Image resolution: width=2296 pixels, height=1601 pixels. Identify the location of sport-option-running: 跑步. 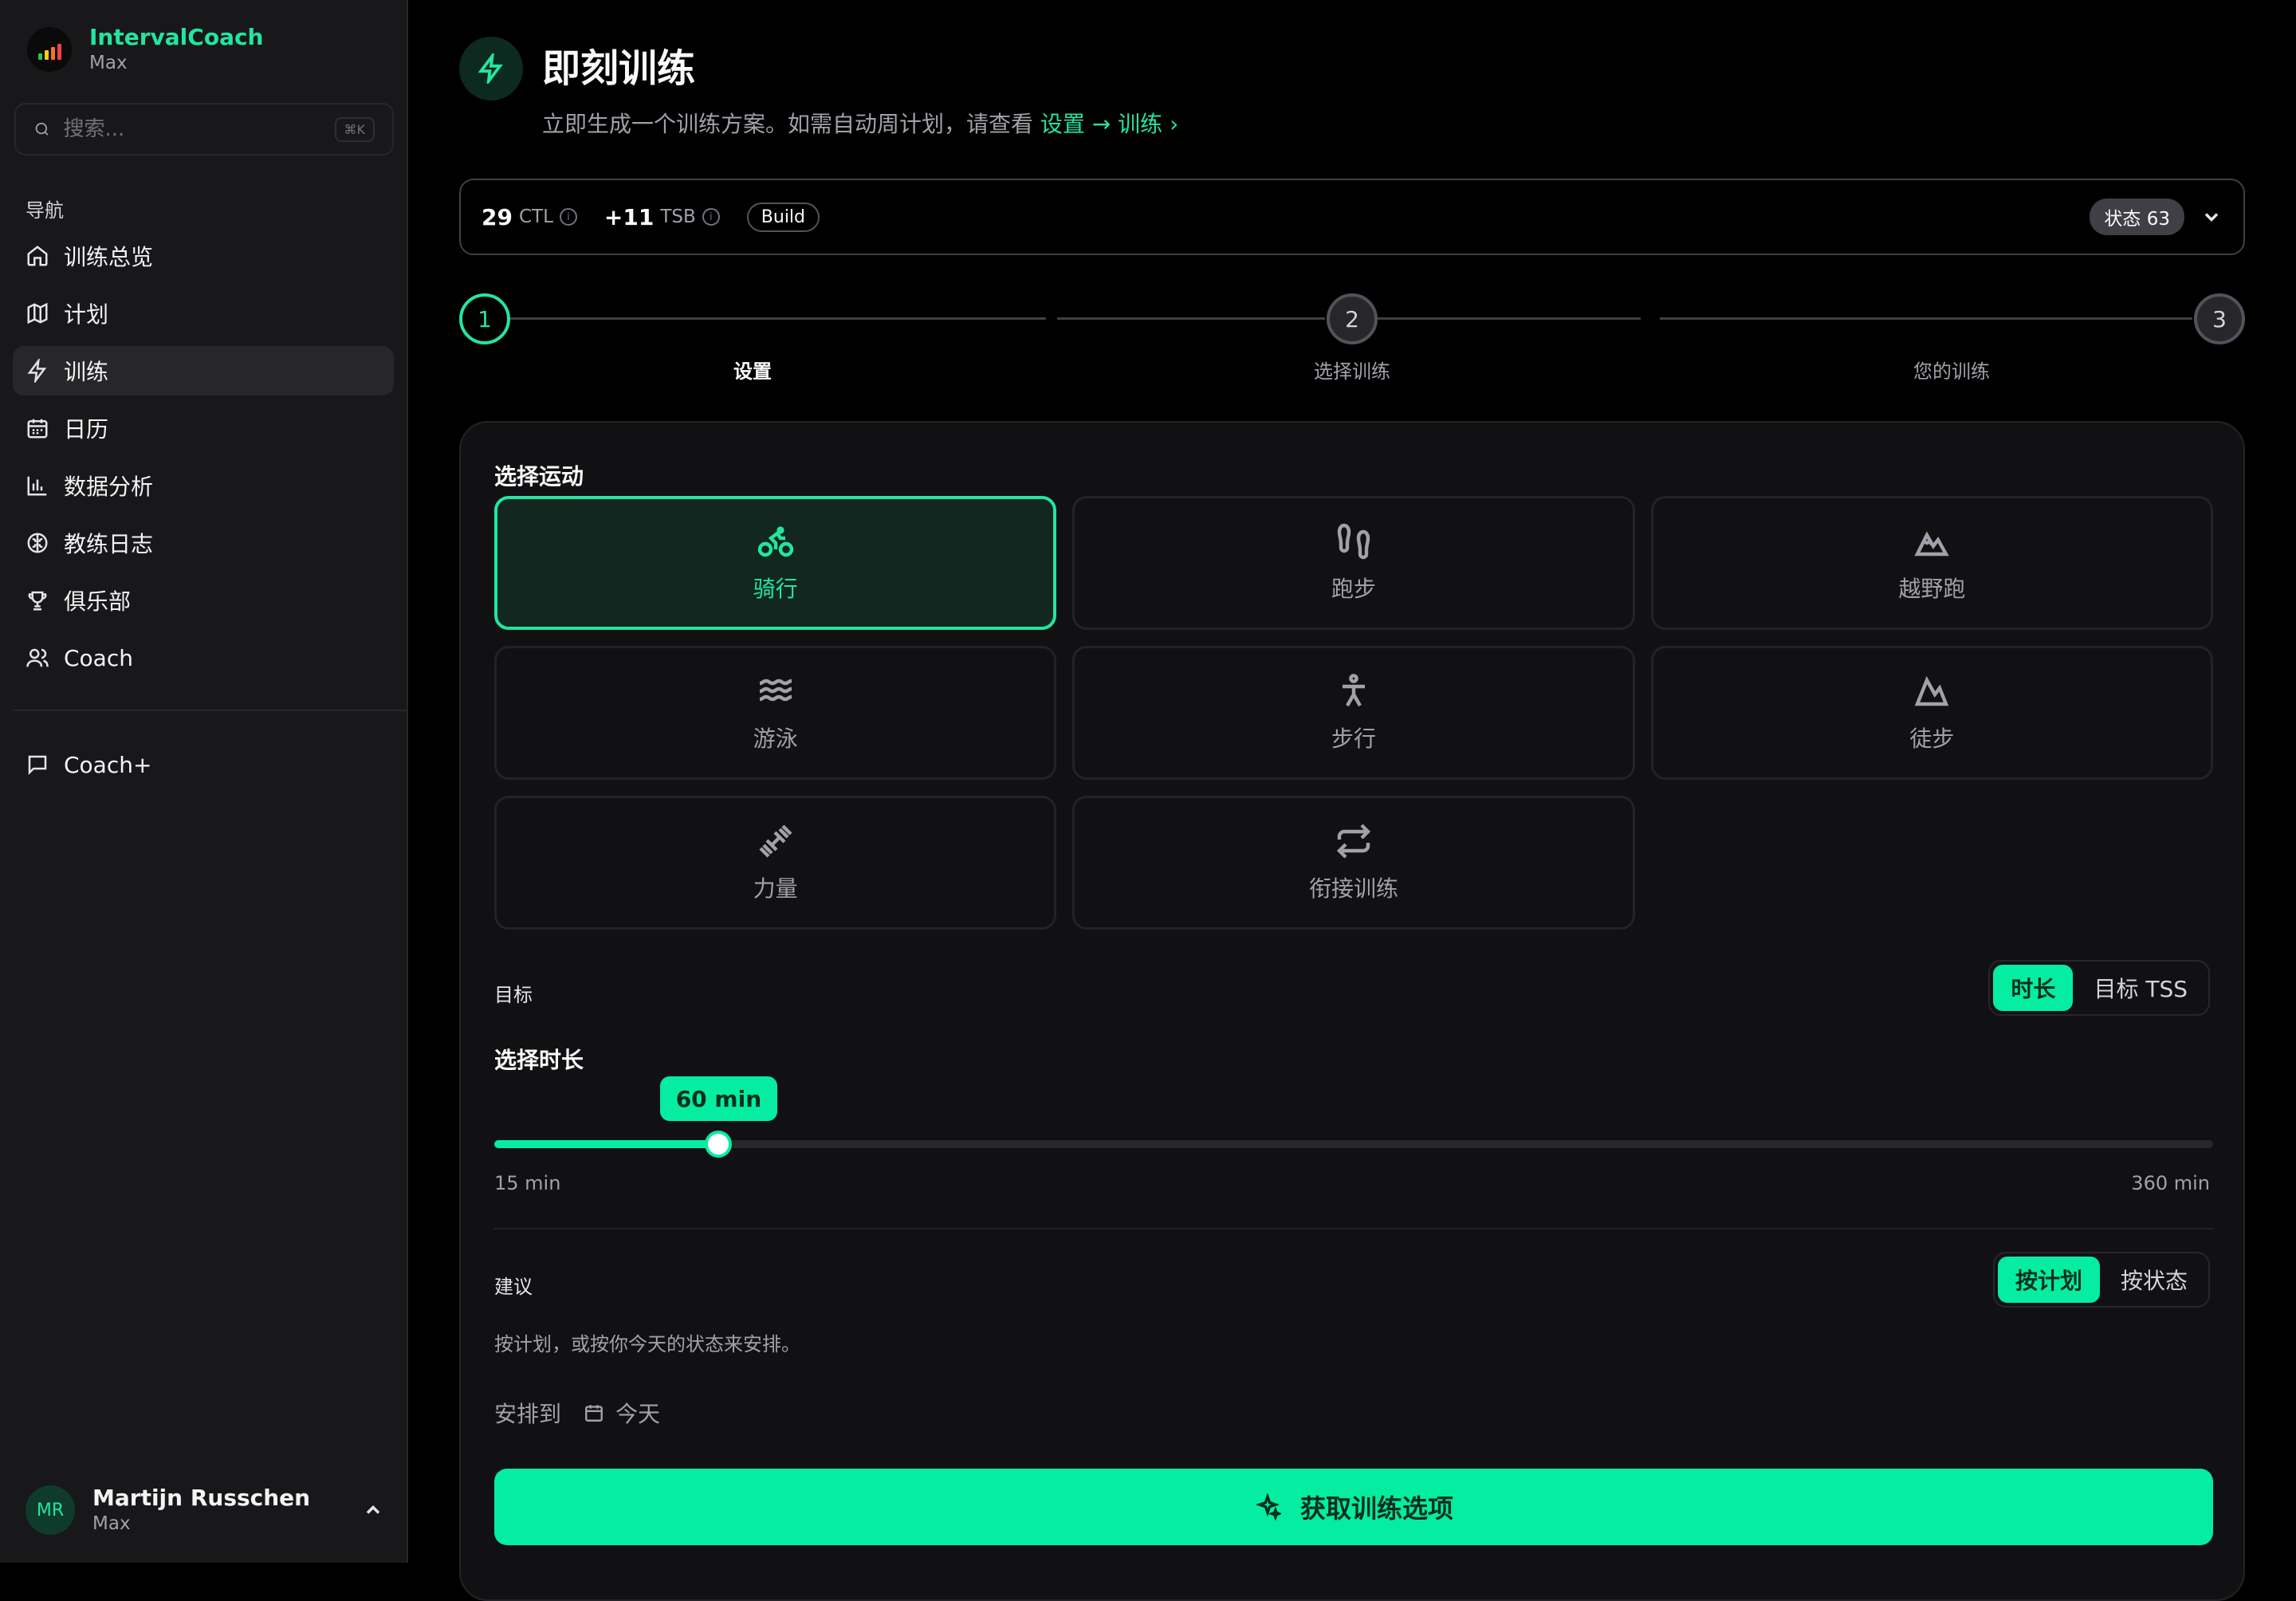
(1353, 563).